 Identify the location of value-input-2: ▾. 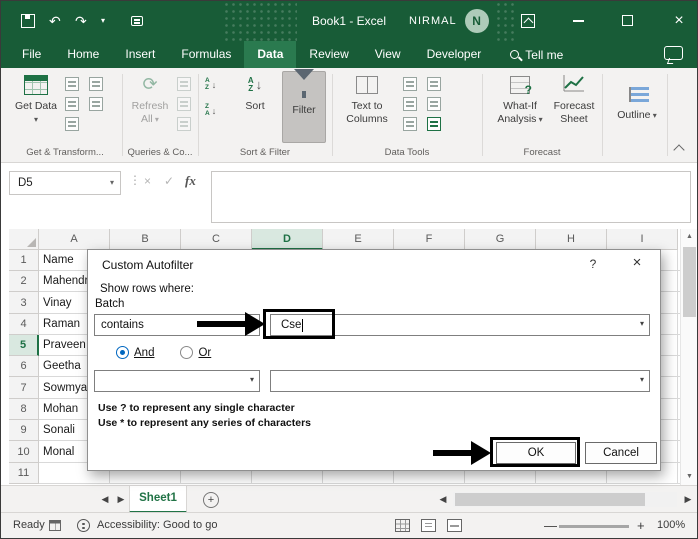
(460, 381).